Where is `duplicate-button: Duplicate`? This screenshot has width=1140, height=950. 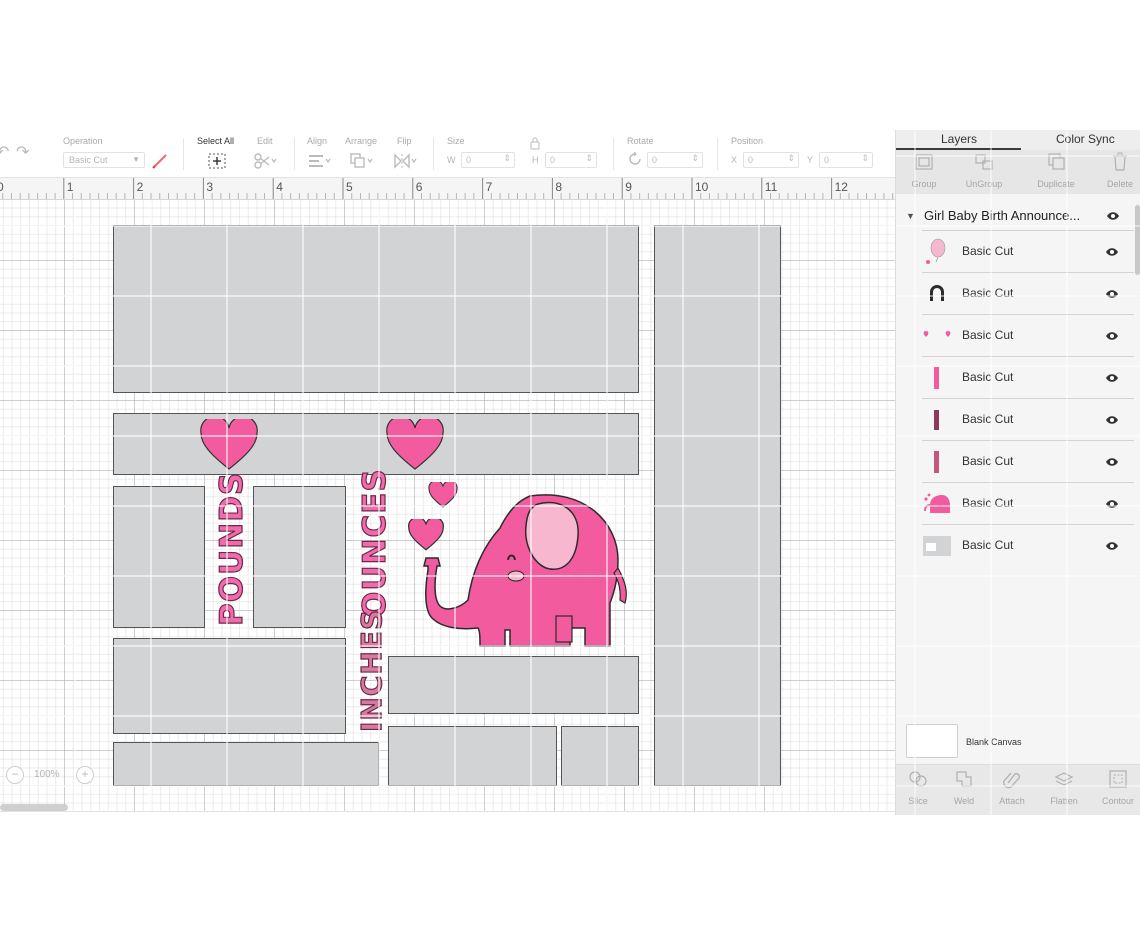 duplicate-button: Duplicate is located at coordinates (1056, 170).